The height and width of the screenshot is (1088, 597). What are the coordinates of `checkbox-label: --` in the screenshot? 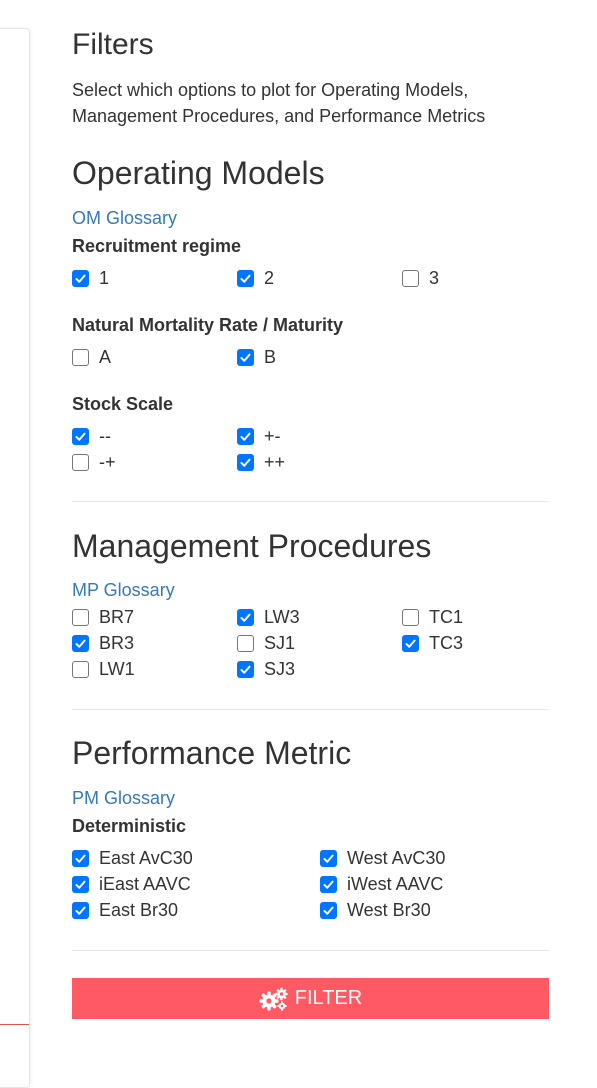 It's located at (105, 435).